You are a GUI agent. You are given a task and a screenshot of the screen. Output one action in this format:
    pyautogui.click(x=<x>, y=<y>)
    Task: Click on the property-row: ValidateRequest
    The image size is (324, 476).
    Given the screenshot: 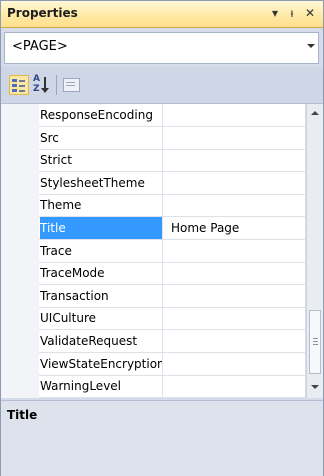 What is the action you would take?
    pyautogui.click(x=153, y=341)
    